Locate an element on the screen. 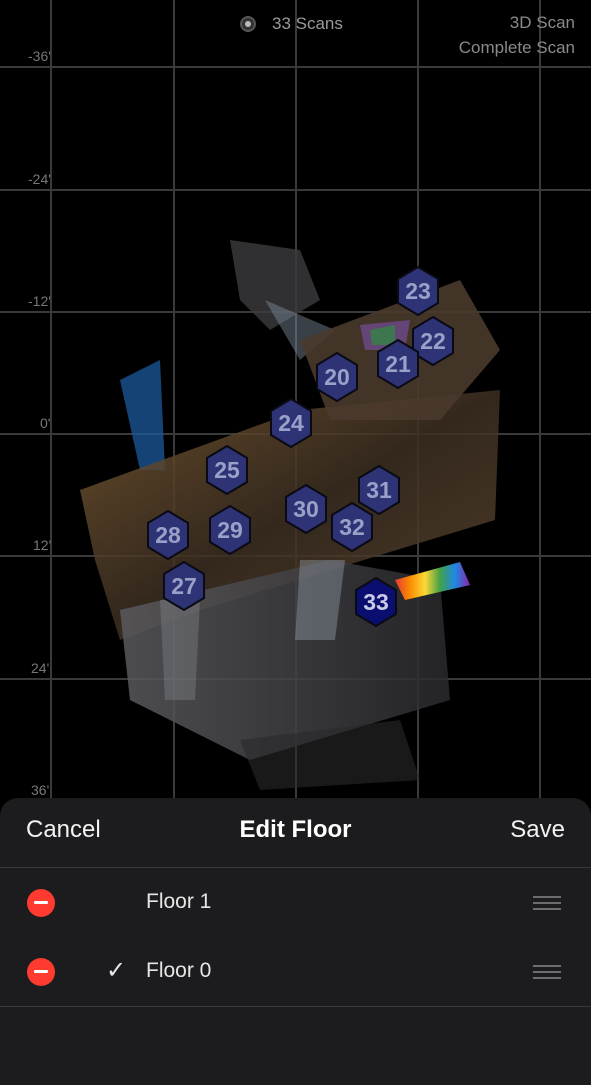  scan-marker-number: 30 is located at coordinates (306, 509).